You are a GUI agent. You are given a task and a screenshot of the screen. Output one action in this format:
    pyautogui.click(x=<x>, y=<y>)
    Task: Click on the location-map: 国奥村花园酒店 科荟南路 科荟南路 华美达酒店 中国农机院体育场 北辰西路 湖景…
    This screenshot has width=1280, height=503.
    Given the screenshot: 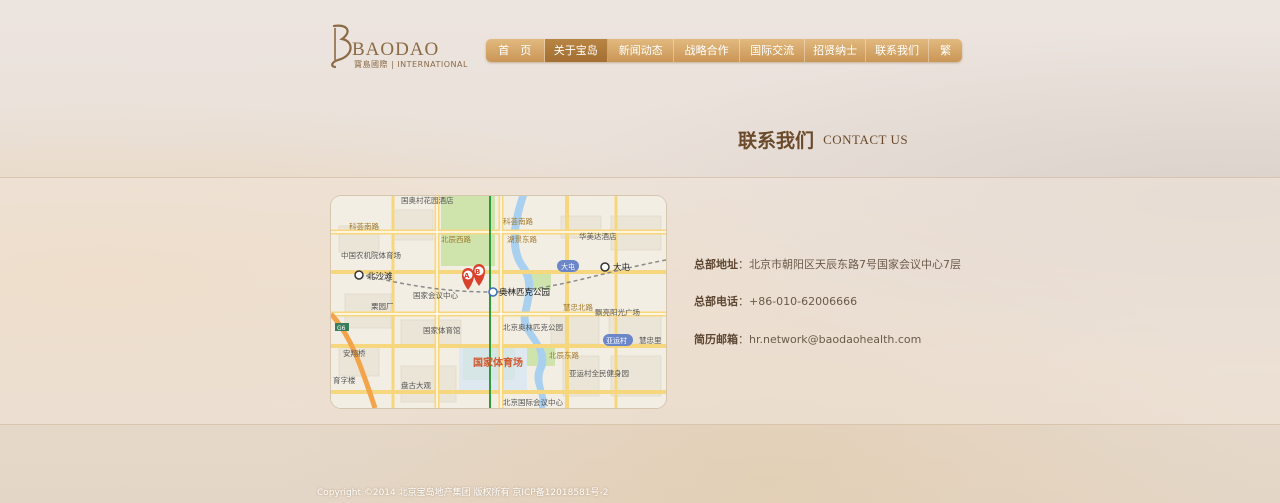 What is the action you would take?
    pyautogui.click(x=498, y=302)
    